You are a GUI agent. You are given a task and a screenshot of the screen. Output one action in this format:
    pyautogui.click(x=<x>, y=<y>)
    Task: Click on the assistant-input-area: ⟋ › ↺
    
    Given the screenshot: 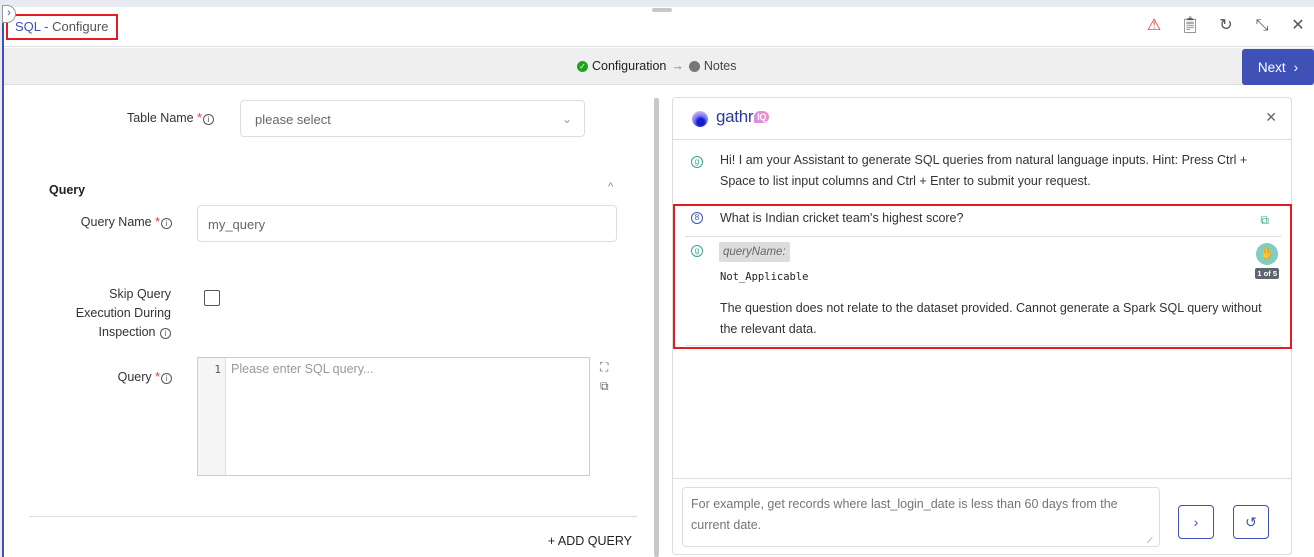 What is the action you would take?
    pyautogui.click(x=982, y=516)
    